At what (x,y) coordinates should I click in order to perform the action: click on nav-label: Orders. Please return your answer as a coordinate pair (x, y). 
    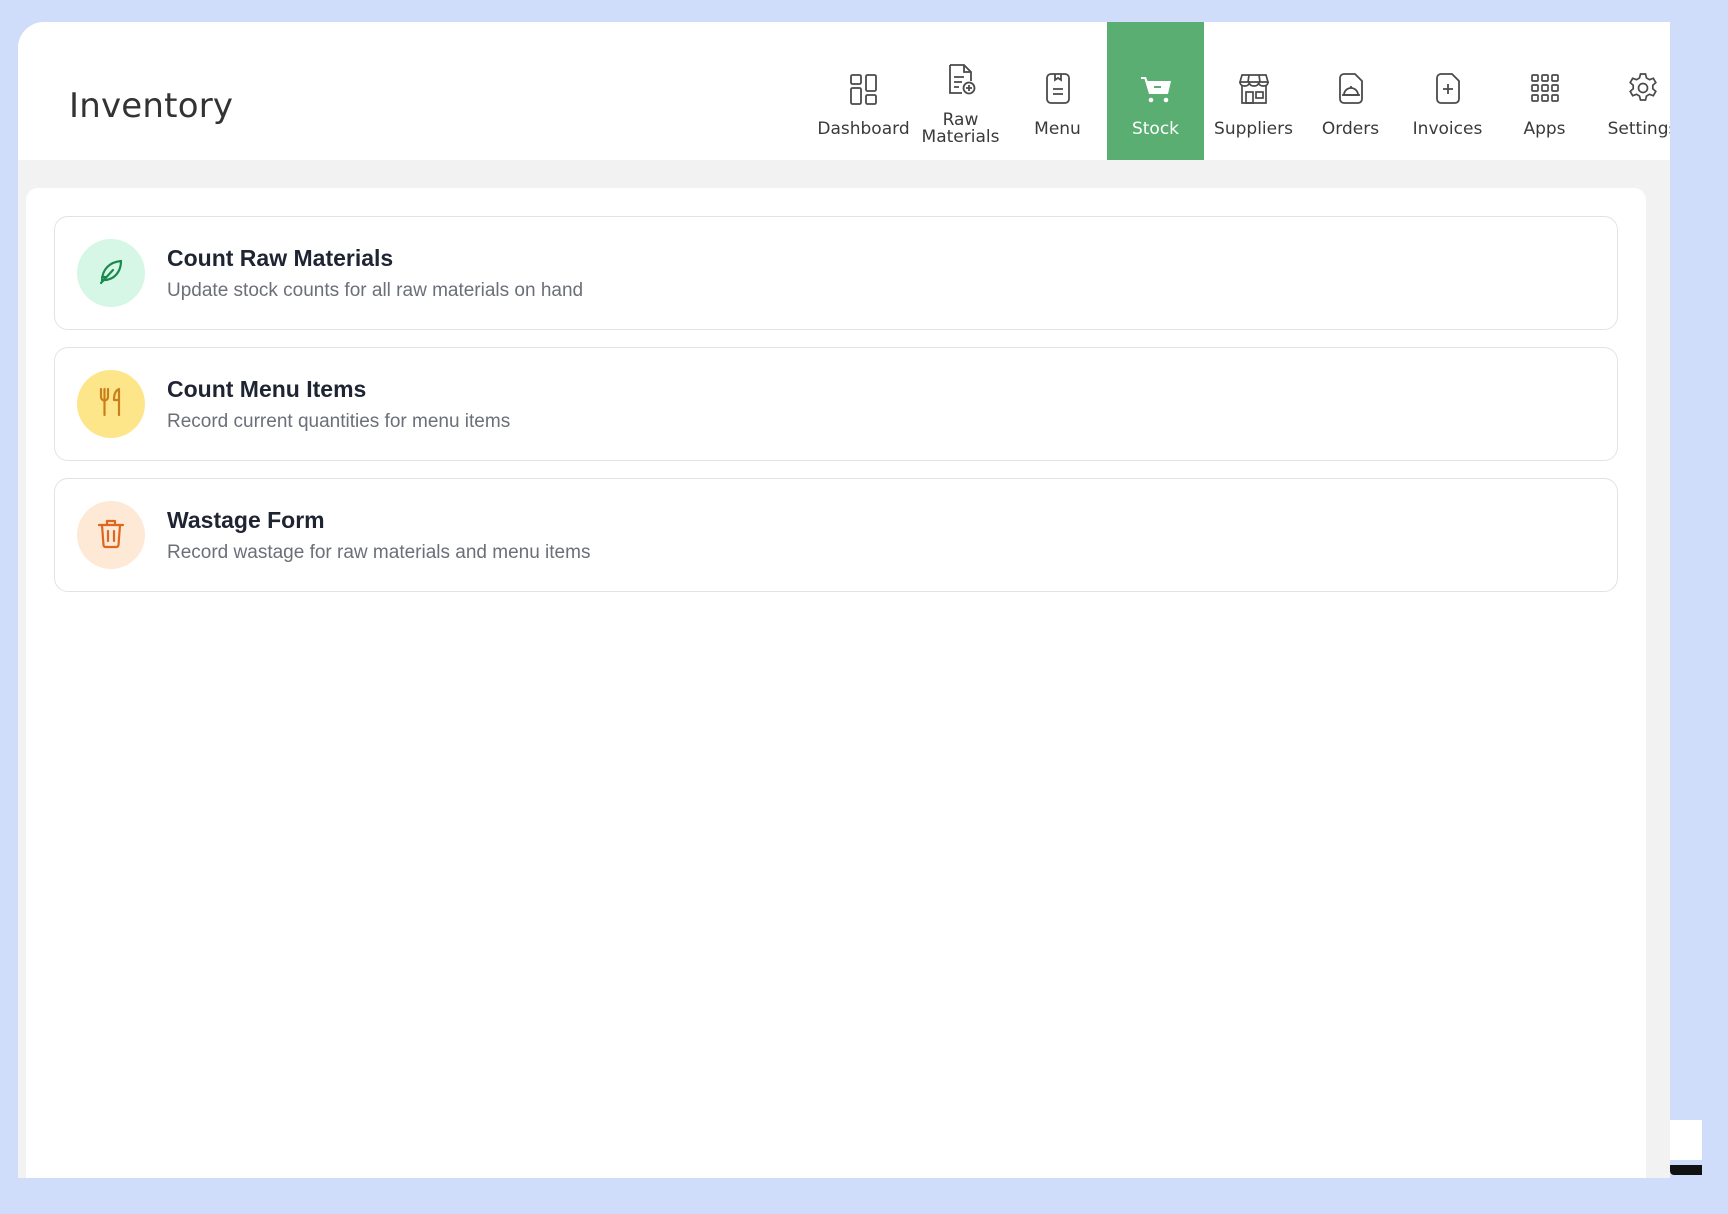
    Looking at the image, I should click on (1350, 129).